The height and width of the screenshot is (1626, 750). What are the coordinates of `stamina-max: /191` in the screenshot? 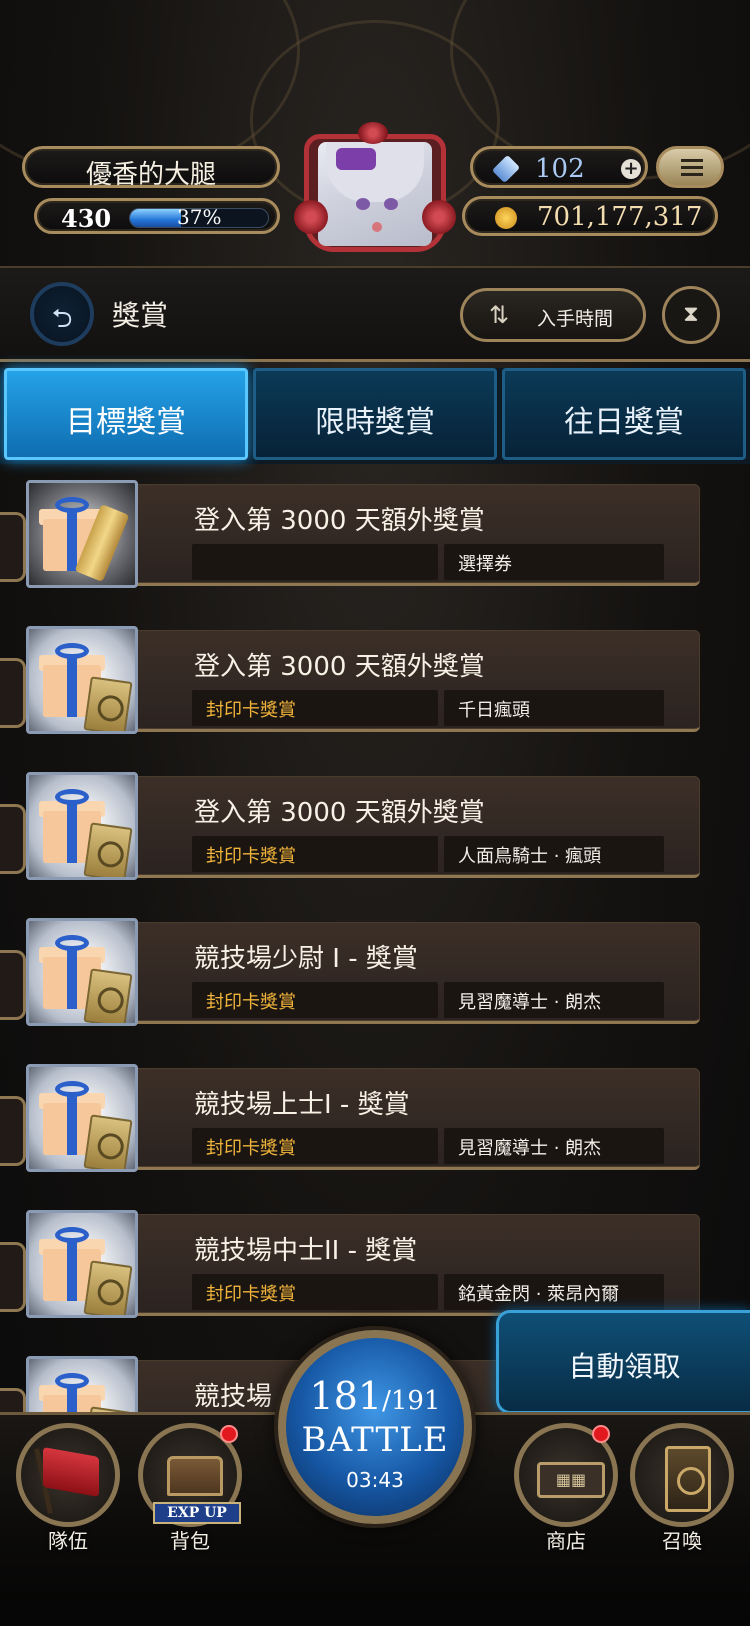 It's located at (411, 1401).